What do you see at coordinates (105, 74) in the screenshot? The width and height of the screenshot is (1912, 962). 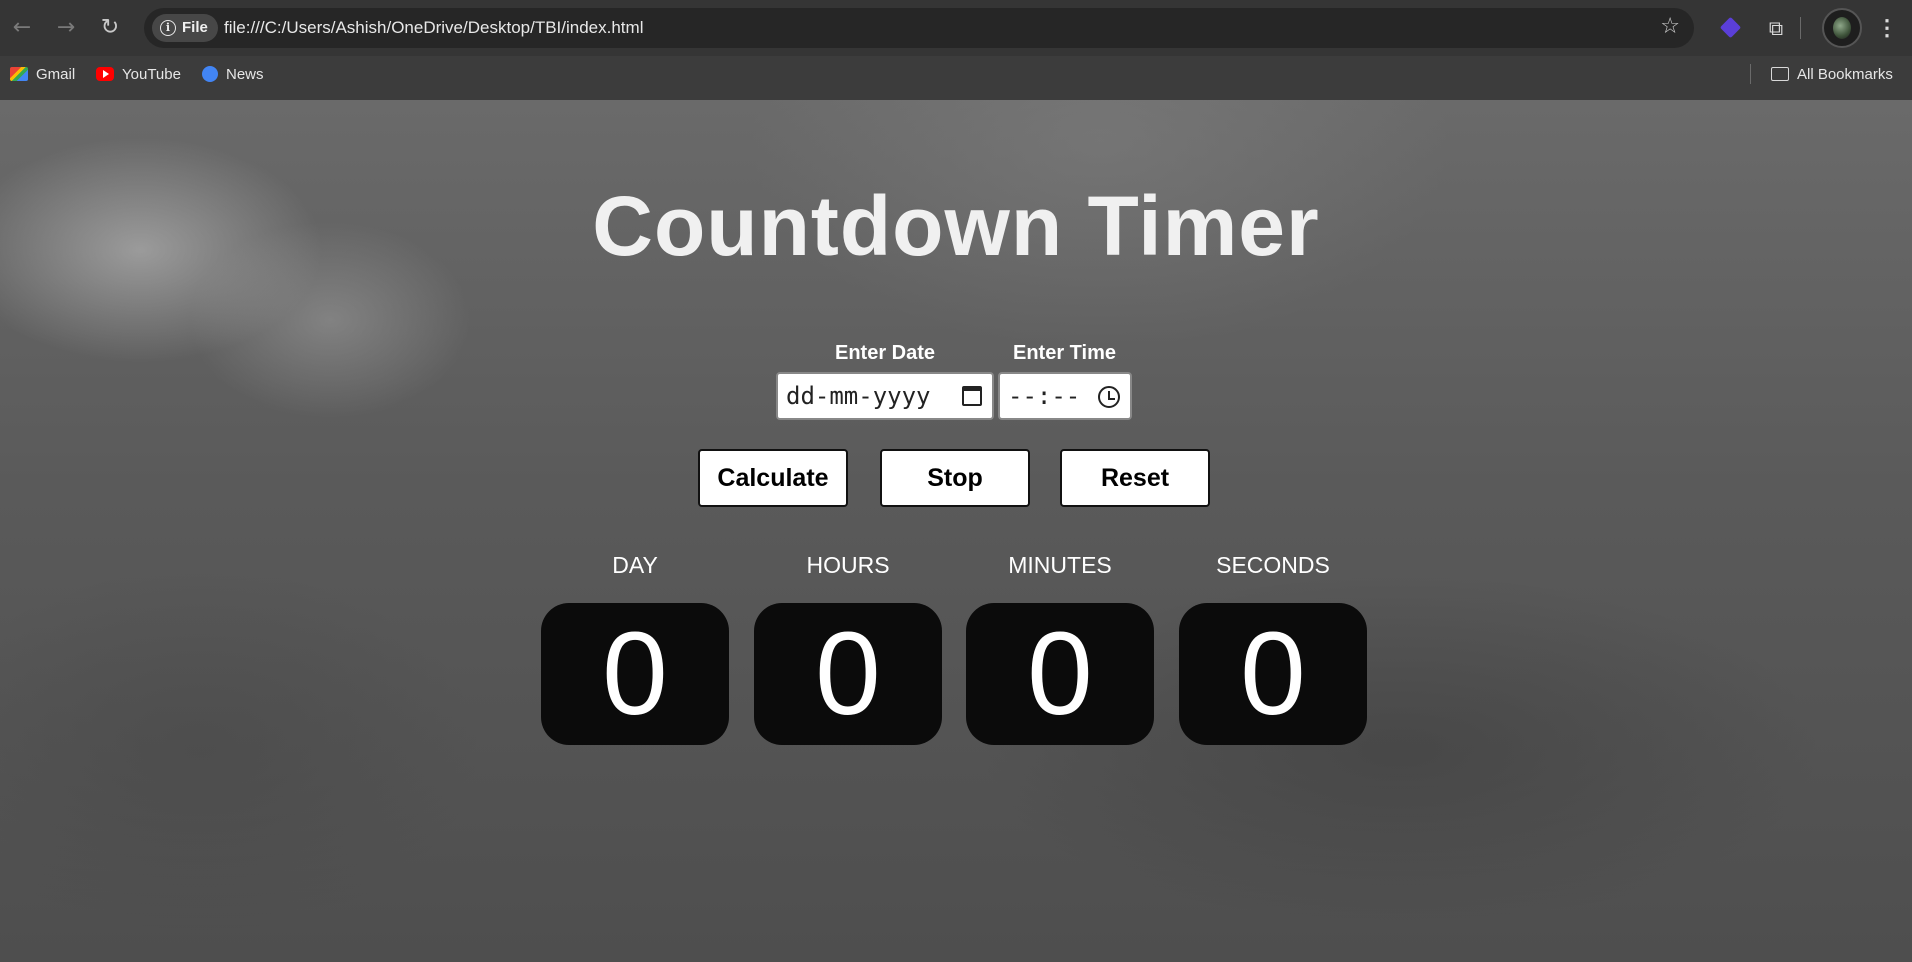 I see `youtube-icon` at bounding box center [105, 74].